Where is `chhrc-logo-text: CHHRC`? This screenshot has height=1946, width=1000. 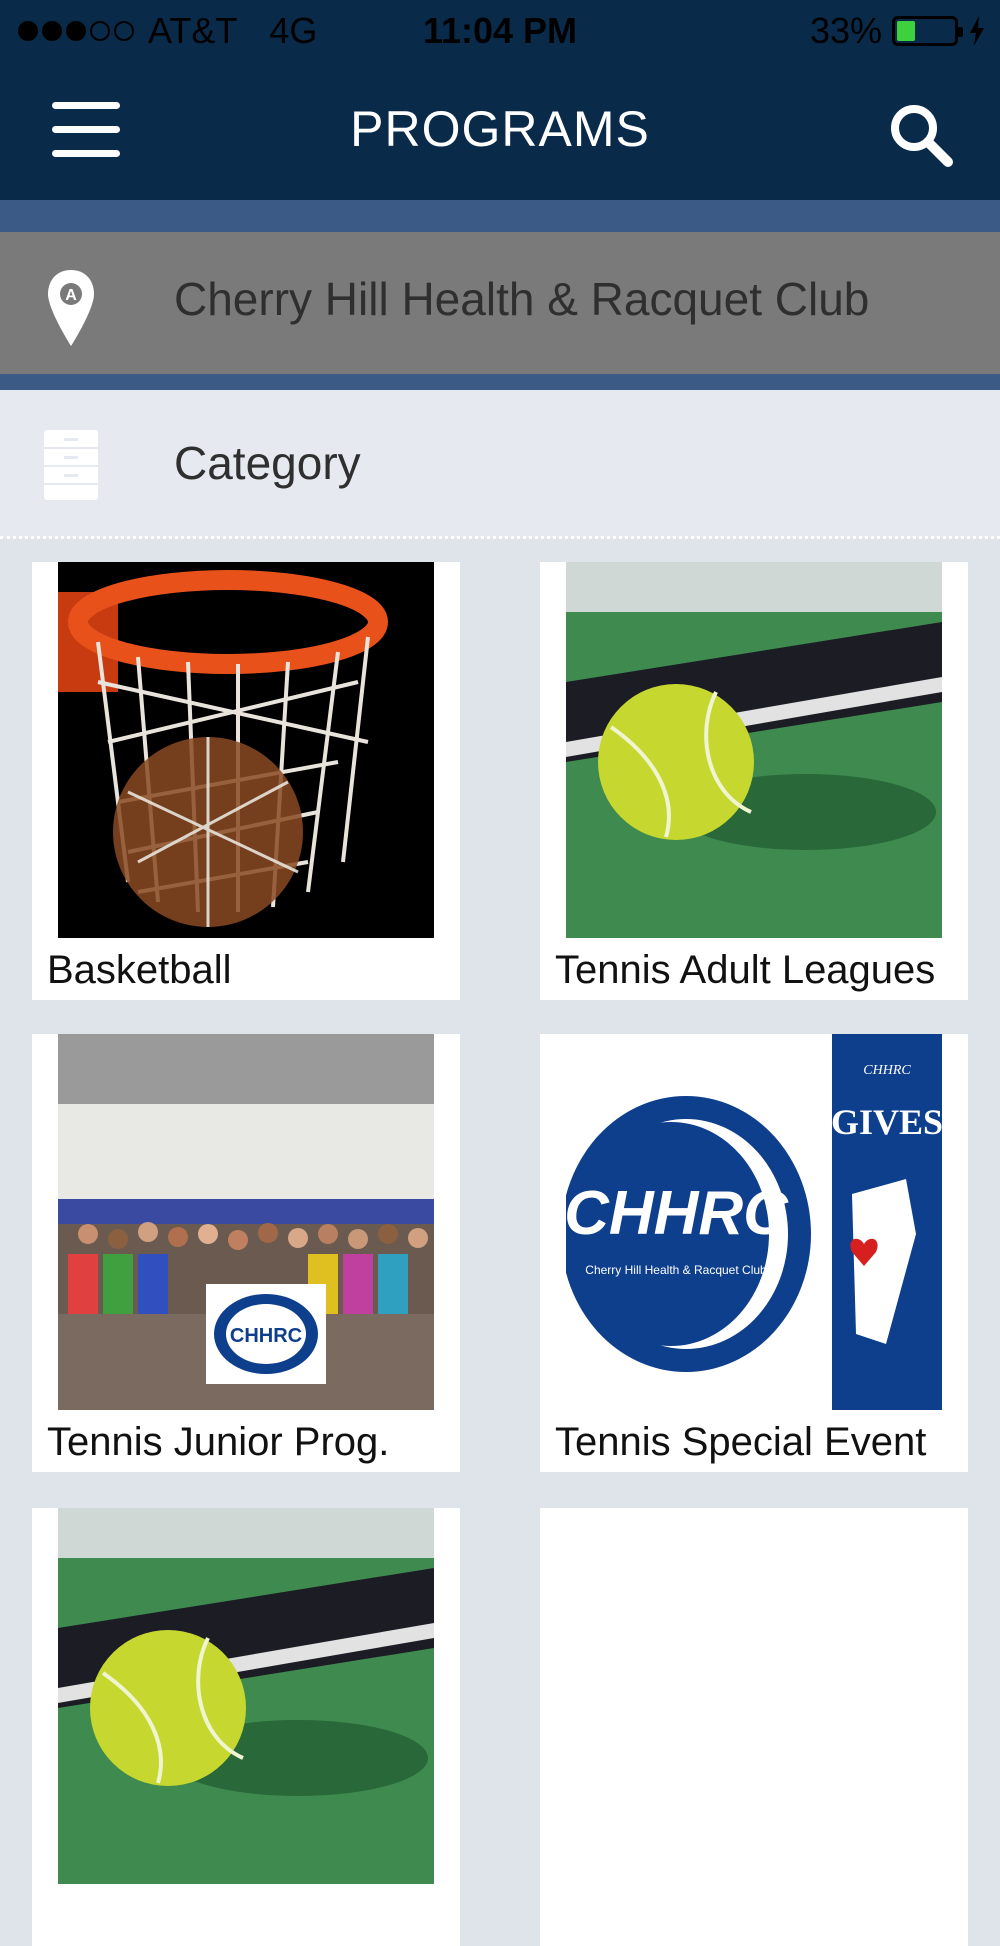 chhrc-logo-text: CHHRC is located at coordinates (677, 1213).